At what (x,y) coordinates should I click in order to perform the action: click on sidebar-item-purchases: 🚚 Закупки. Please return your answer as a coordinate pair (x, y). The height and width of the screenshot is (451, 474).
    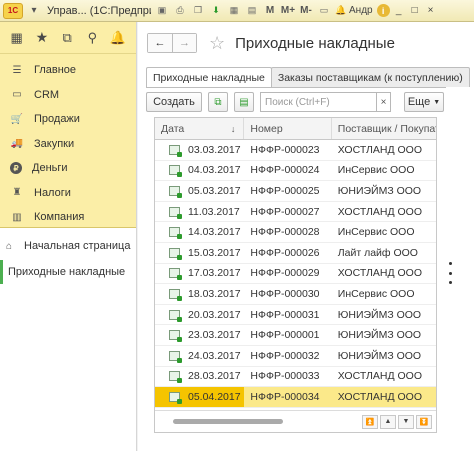
    Looking at the image, I should click on (68, 144).